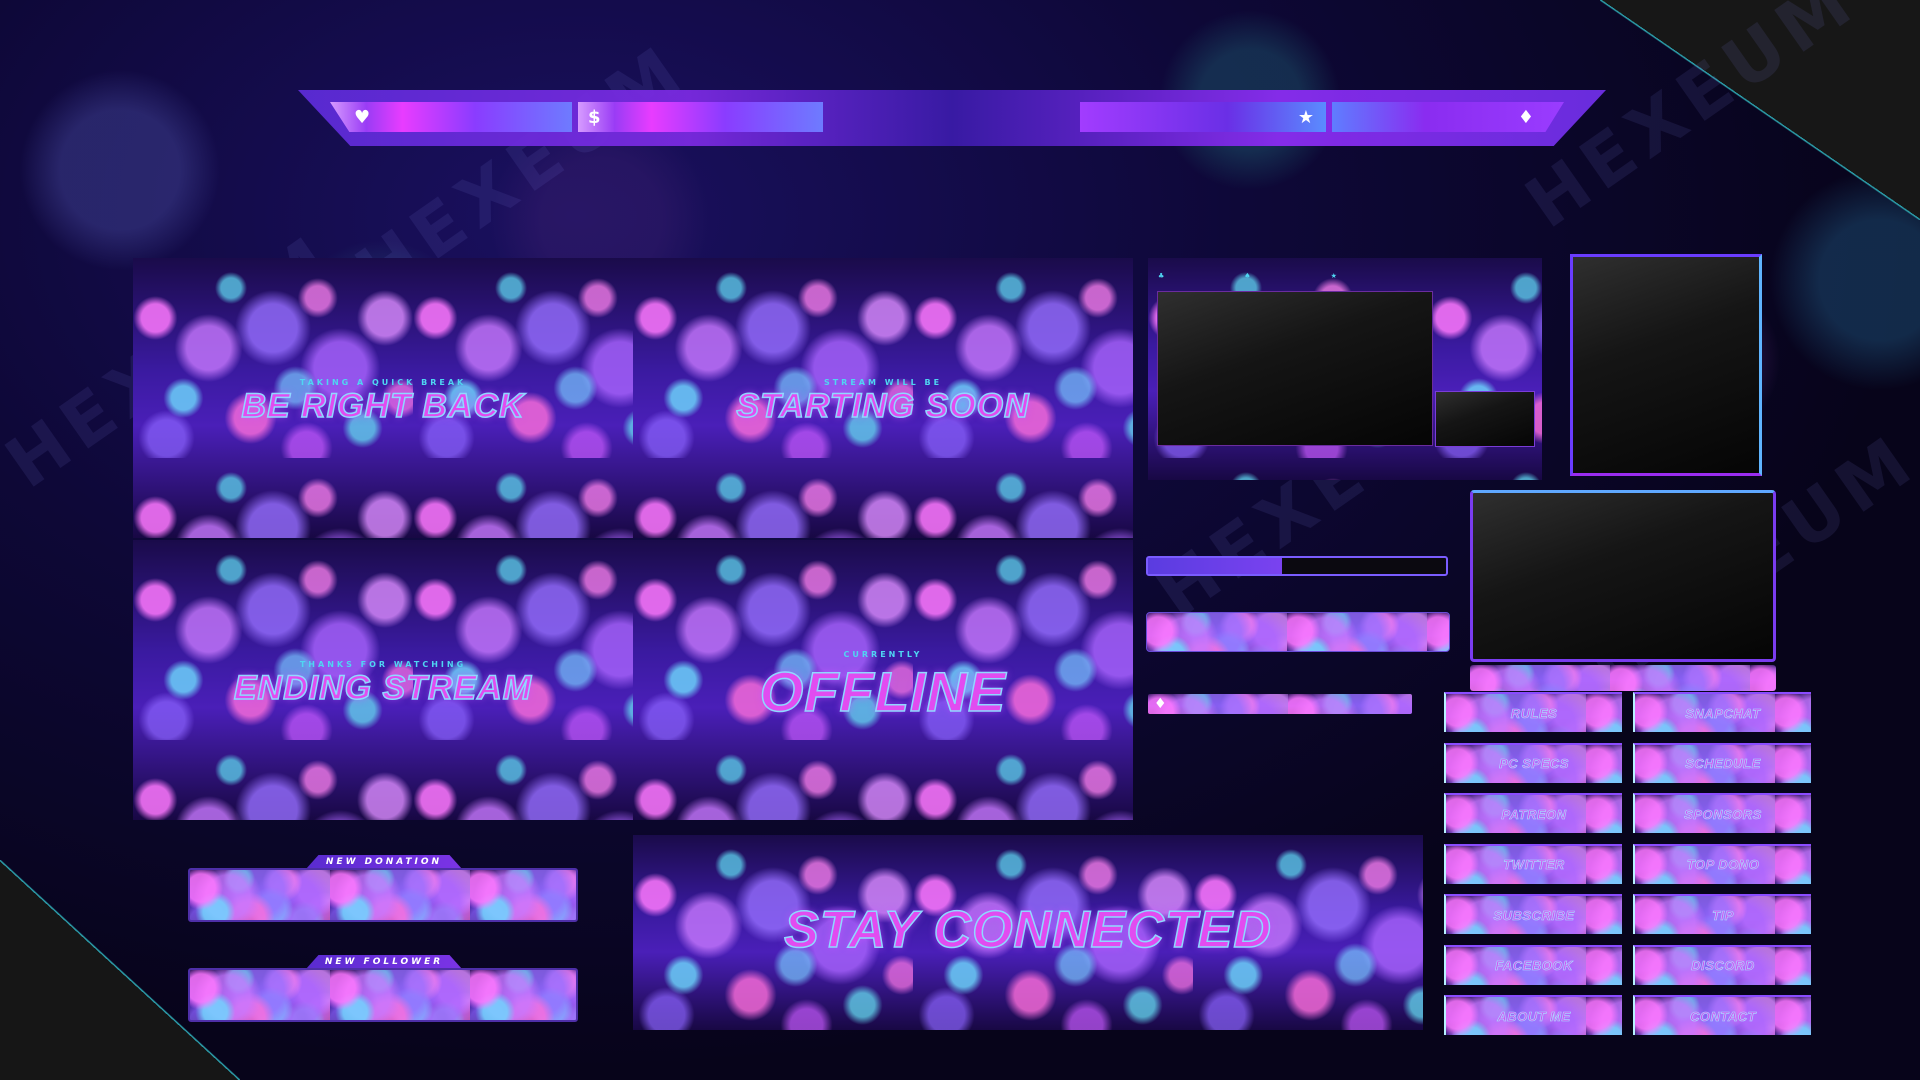 The width and height of the screenshot is (1920, 1080). I want to click on top-bar-segment-follower: ♥, so click(451, 117).